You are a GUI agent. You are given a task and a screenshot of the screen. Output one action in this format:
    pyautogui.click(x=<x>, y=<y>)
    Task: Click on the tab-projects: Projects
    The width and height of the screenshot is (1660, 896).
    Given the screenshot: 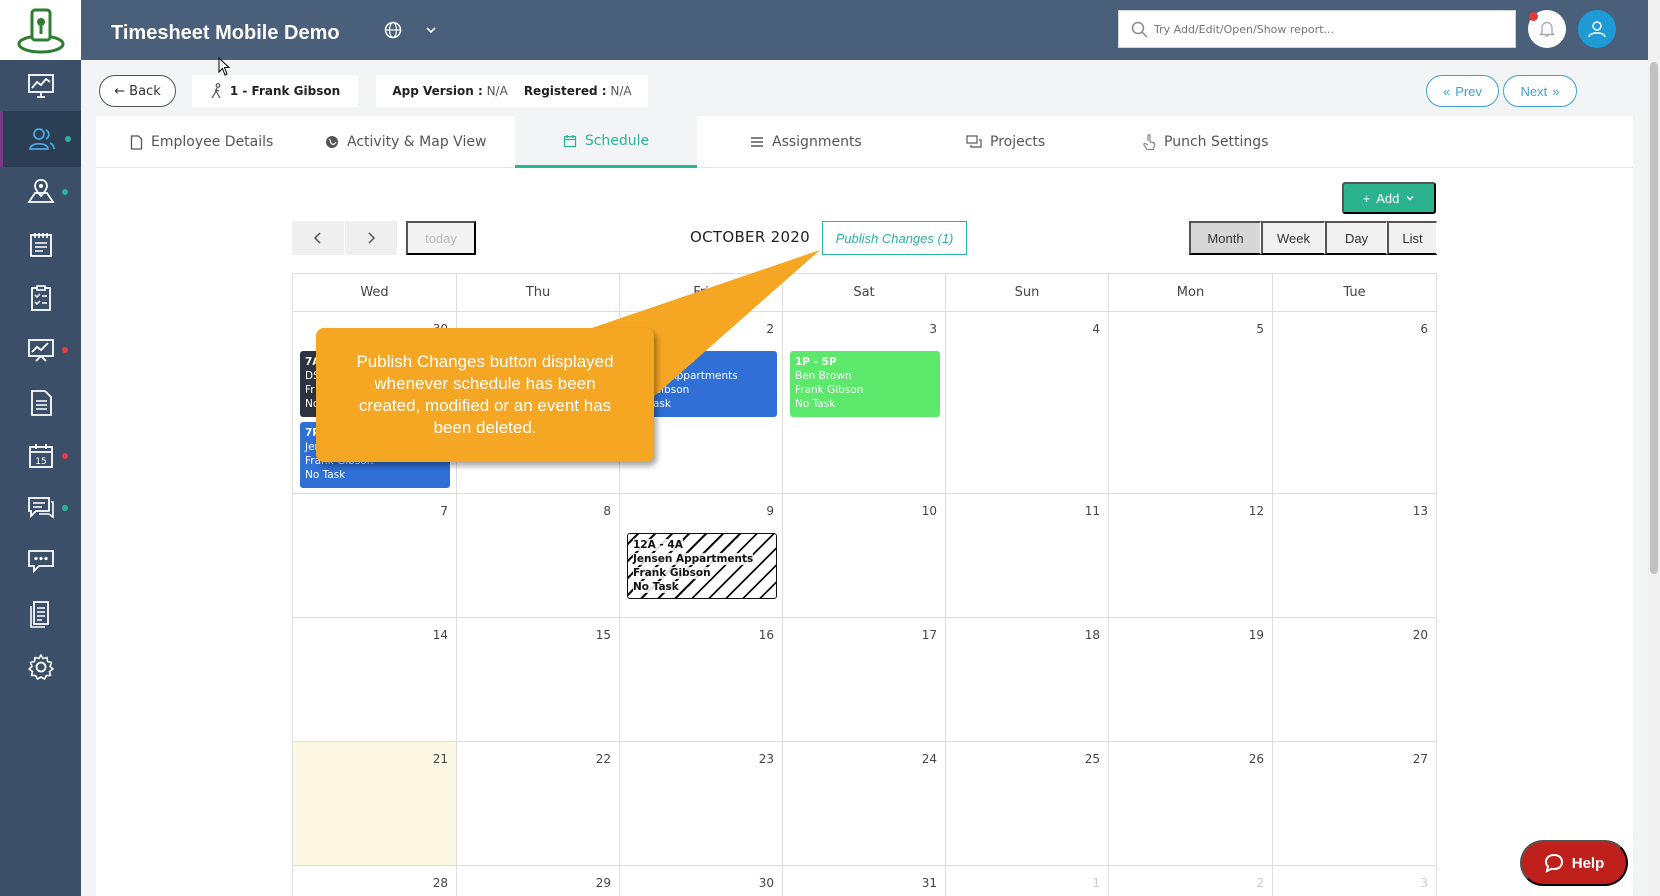 What is the action you would take?
    pyautogui.click(x=1005, y=142)
    